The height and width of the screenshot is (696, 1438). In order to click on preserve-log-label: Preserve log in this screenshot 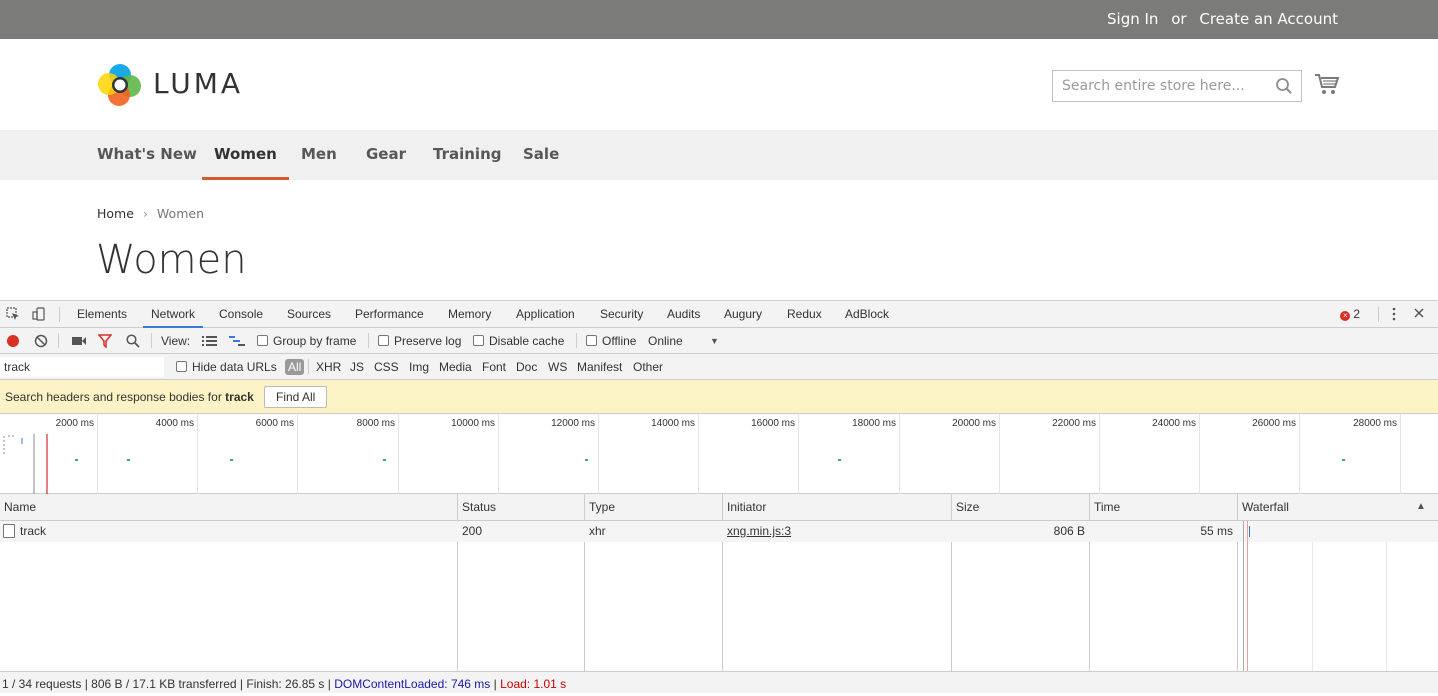, I will do `click(428, 341)`.